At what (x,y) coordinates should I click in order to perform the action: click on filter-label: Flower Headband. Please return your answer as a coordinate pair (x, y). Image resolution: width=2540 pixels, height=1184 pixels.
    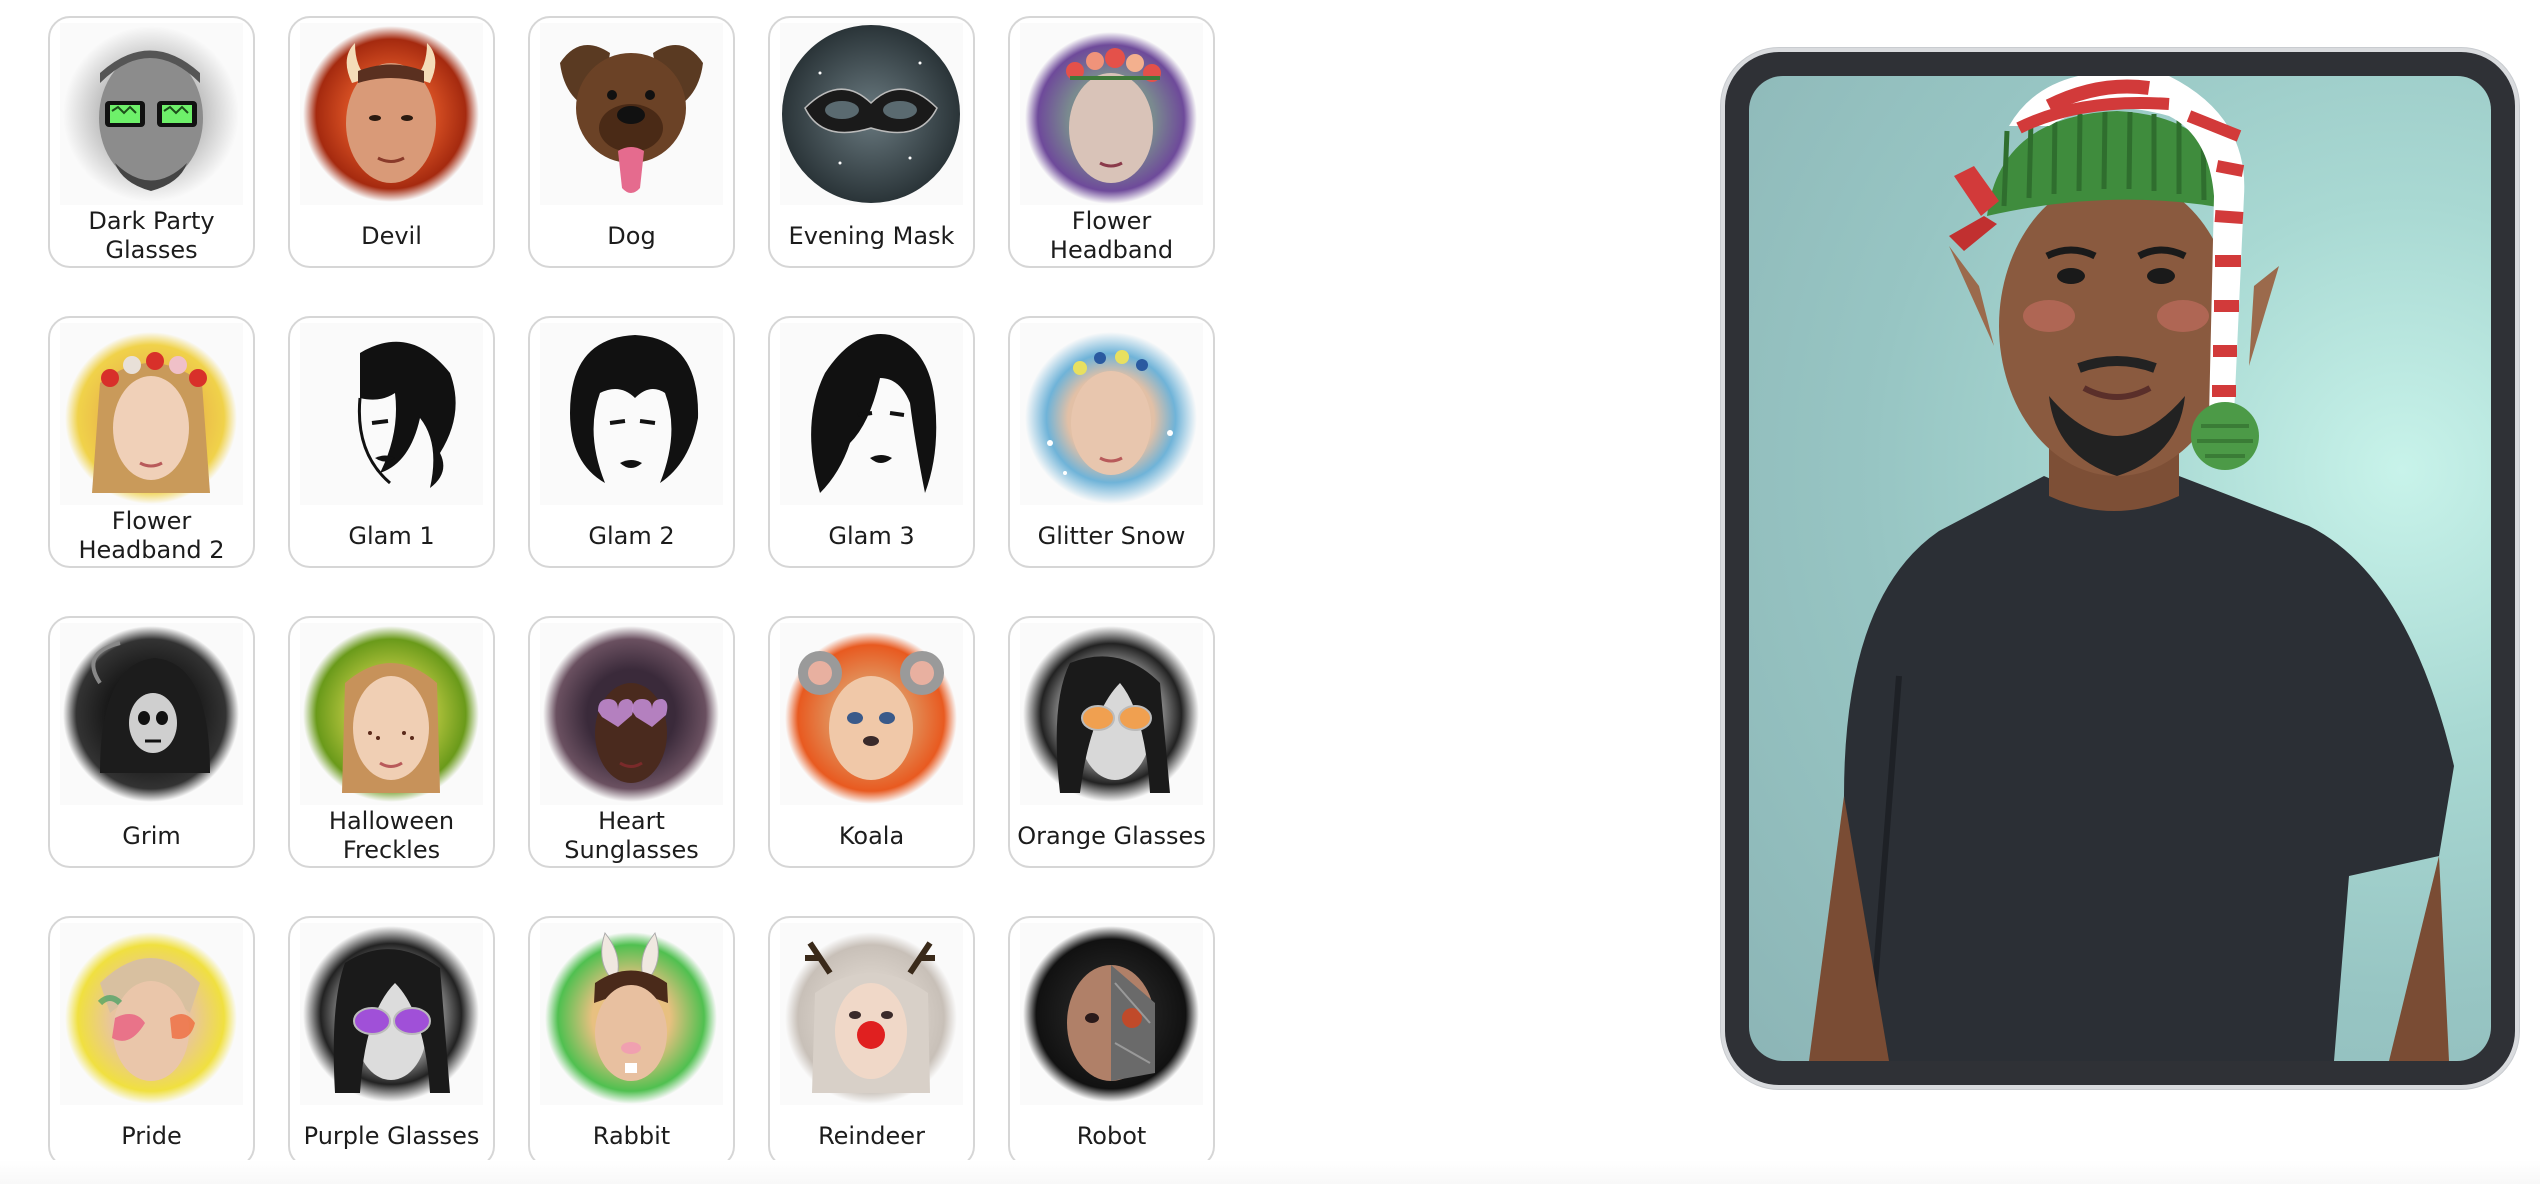
    Looking at the image, I should click on (1111, 235).